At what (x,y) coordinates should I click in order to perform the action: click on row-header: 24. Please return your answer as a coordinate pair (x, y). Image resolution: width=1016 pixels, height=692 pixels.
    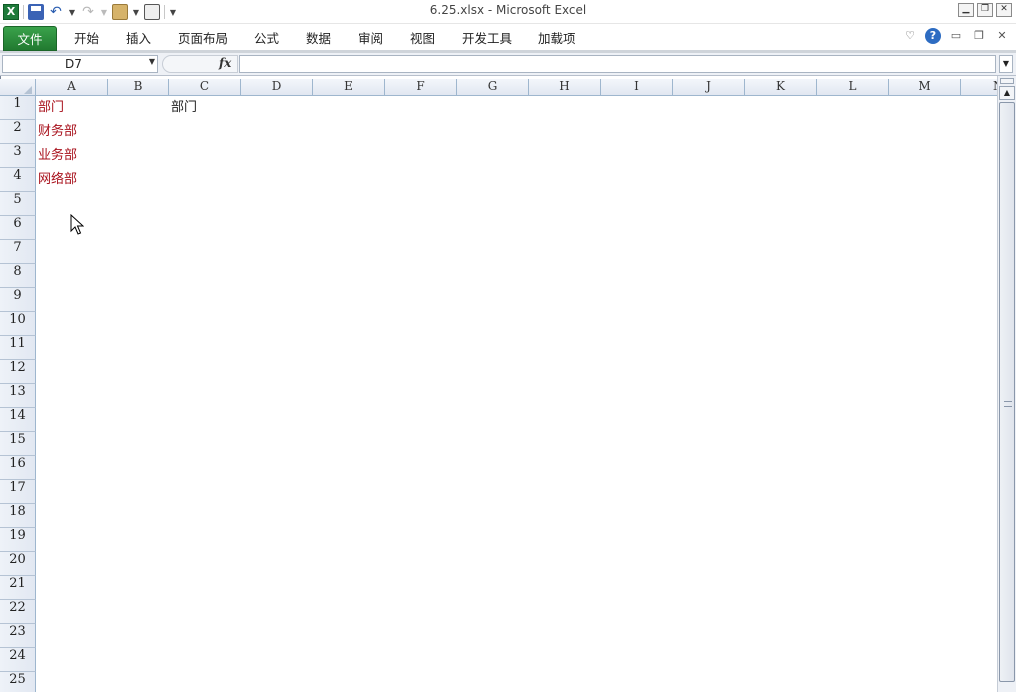
    Looking at the image, I should click on (18, 660).